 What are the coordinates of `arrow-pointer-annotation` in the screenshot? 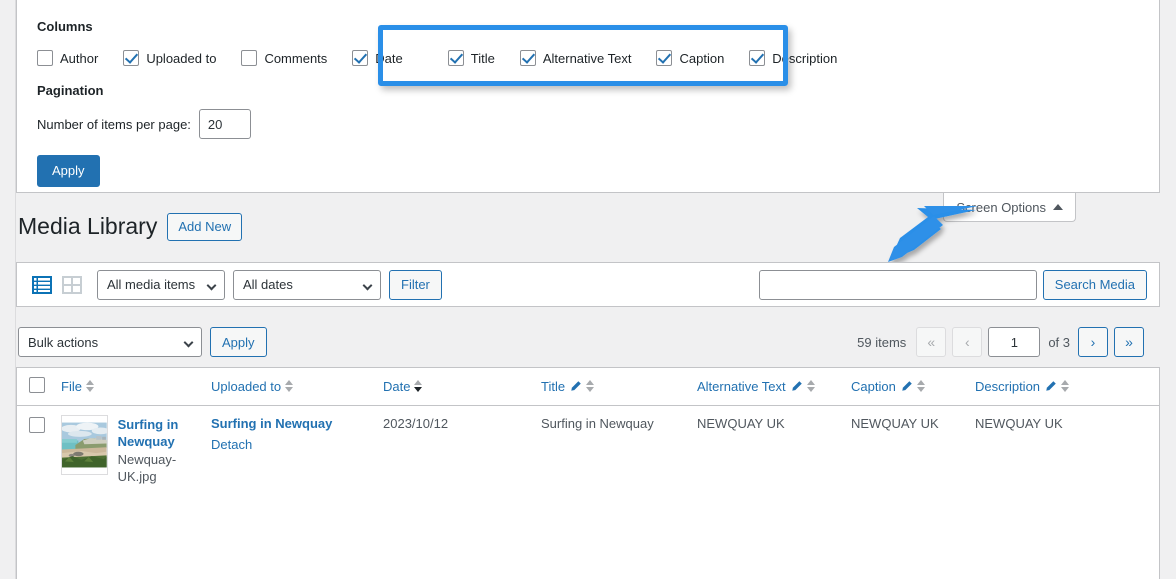 It's located at (933, 234).